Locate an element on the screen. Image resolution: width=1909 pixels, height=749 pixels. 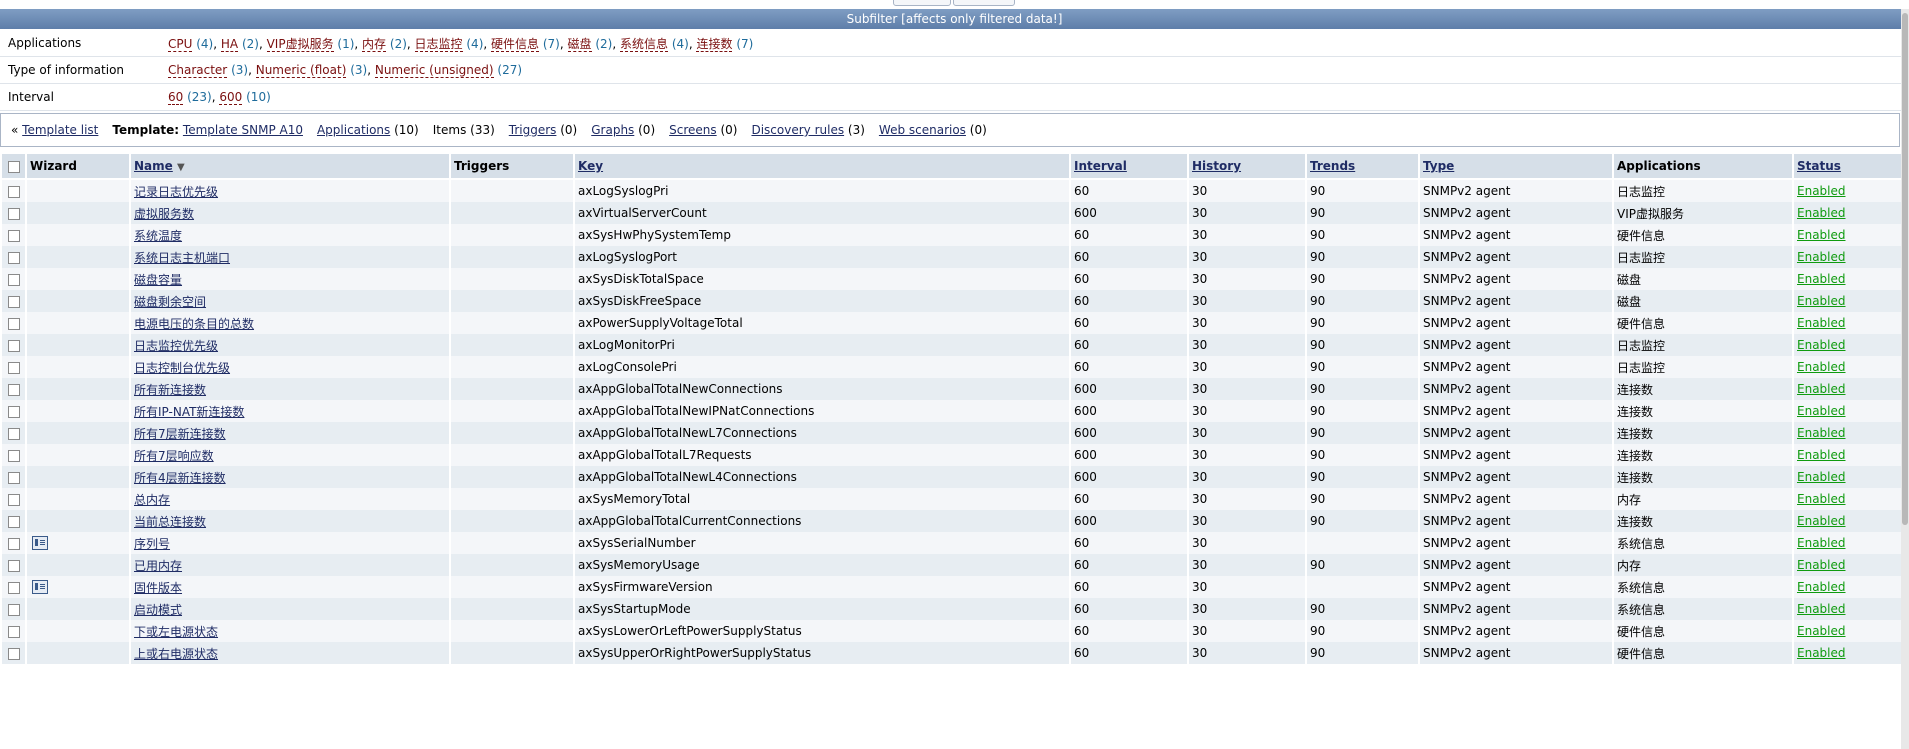
screens-link: Screens is located at coordinates (693, 130).